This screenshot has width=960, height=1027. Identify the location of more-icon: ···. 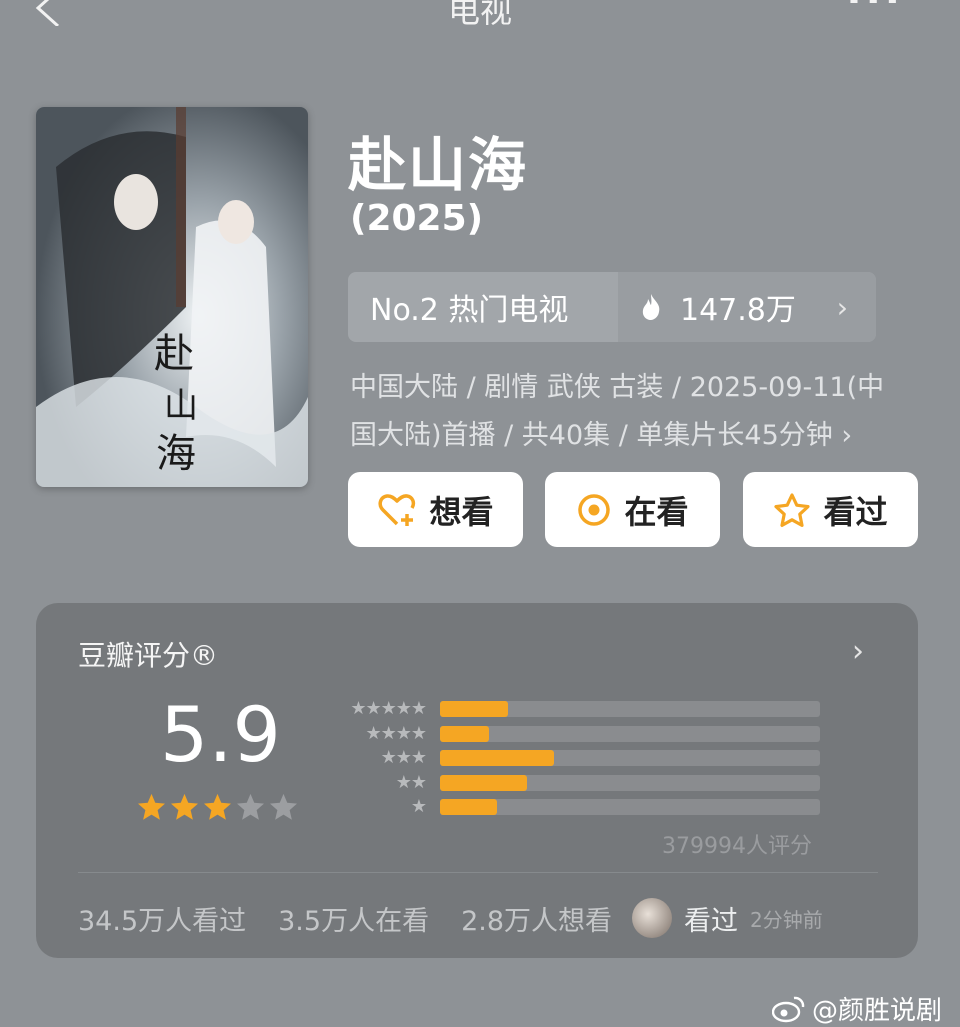
(875, 10).